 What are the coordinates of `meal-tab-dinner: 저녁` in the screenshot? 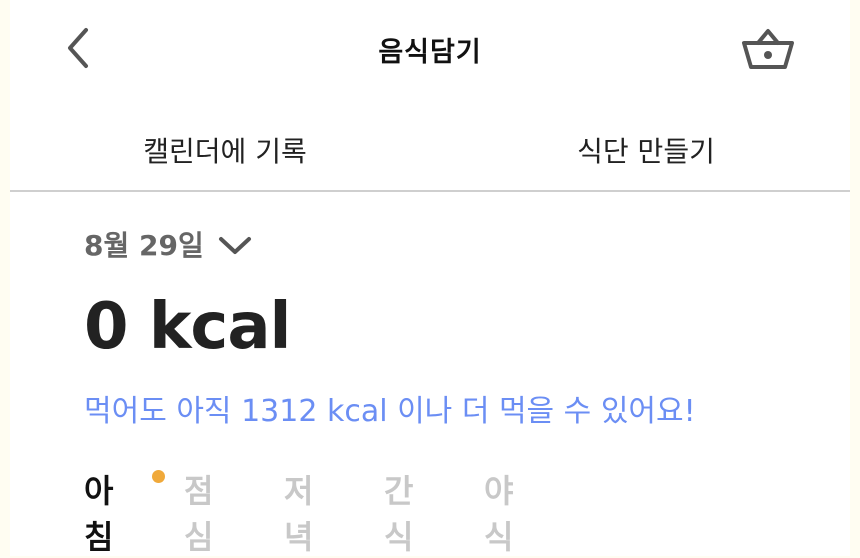 It's located at (298, 512).